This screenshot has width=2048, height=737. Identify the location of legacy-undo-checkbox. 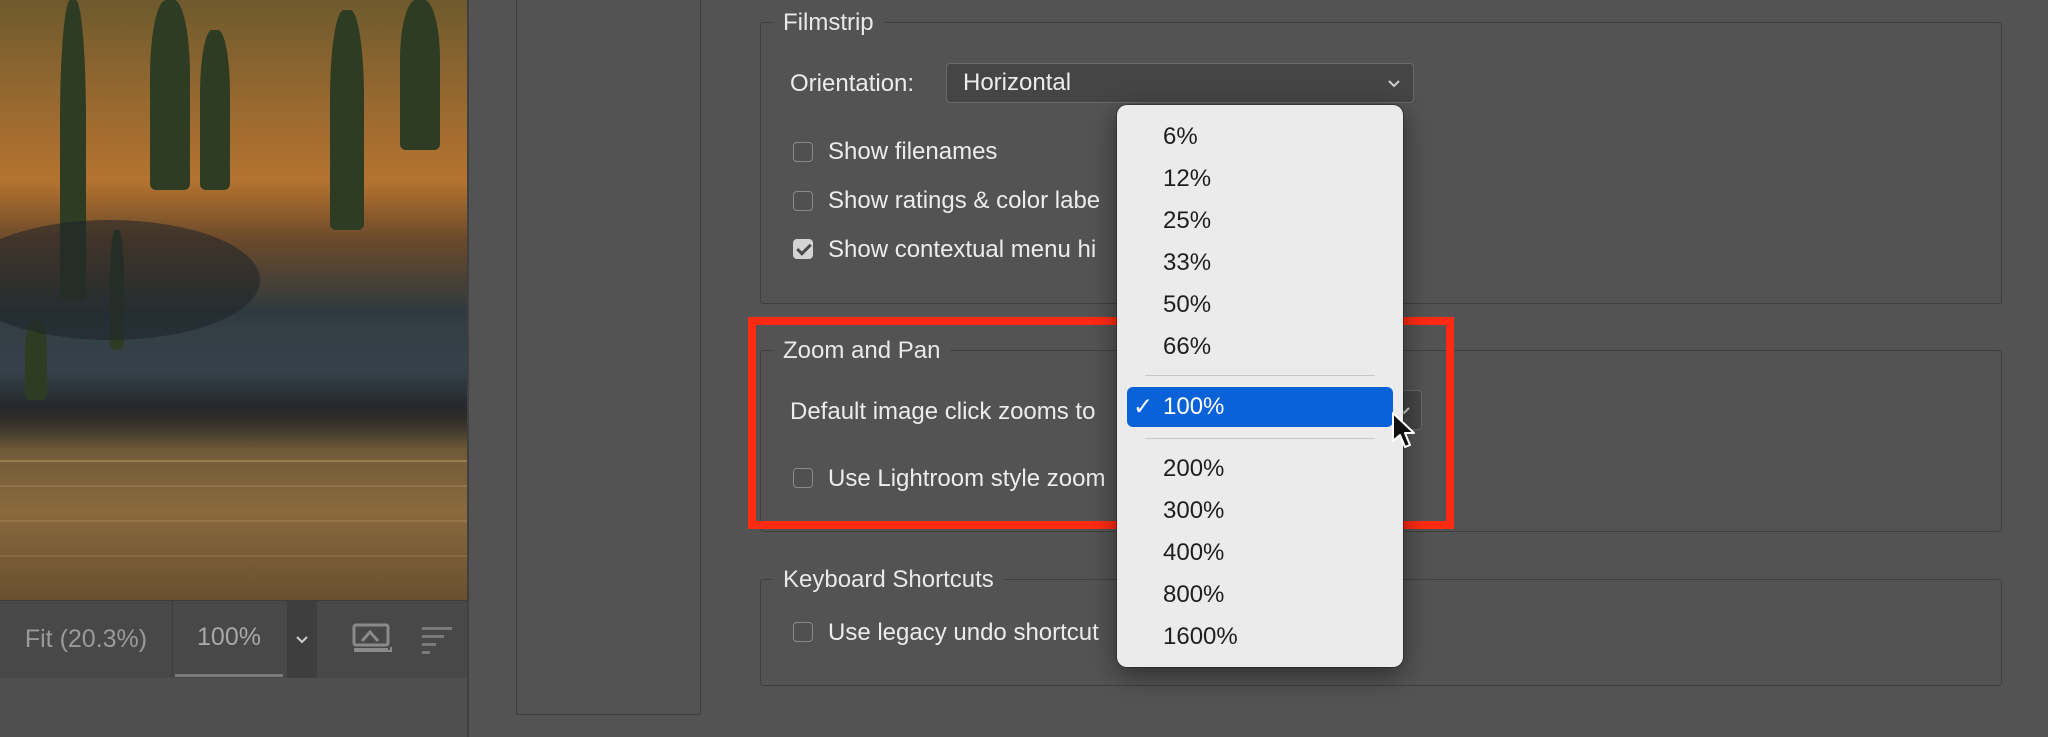
(803, 632).